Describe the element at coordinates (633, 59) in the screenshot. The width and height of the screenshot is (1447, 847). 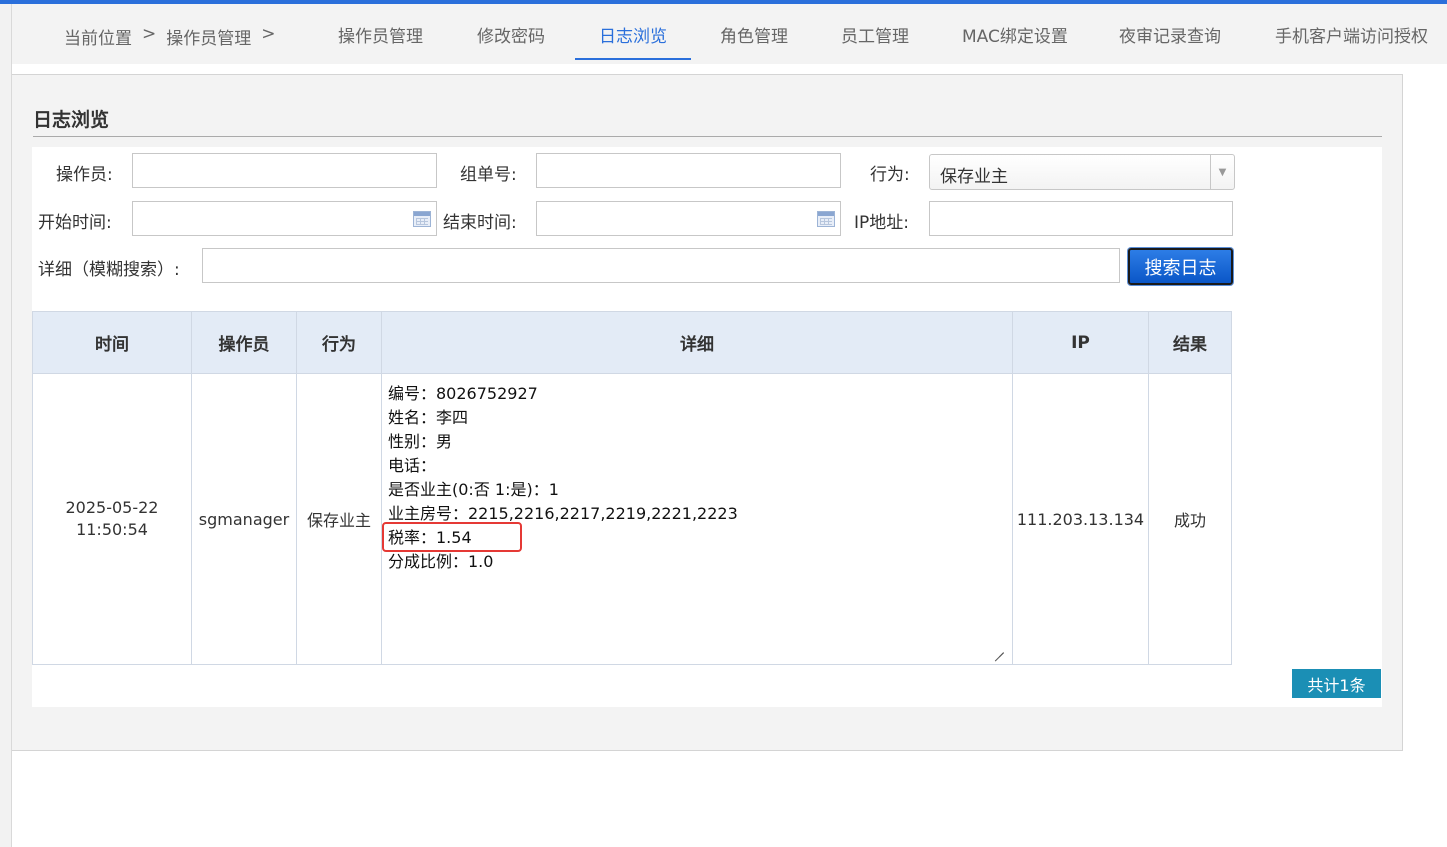
I see `active-tab-indicator` at that location.